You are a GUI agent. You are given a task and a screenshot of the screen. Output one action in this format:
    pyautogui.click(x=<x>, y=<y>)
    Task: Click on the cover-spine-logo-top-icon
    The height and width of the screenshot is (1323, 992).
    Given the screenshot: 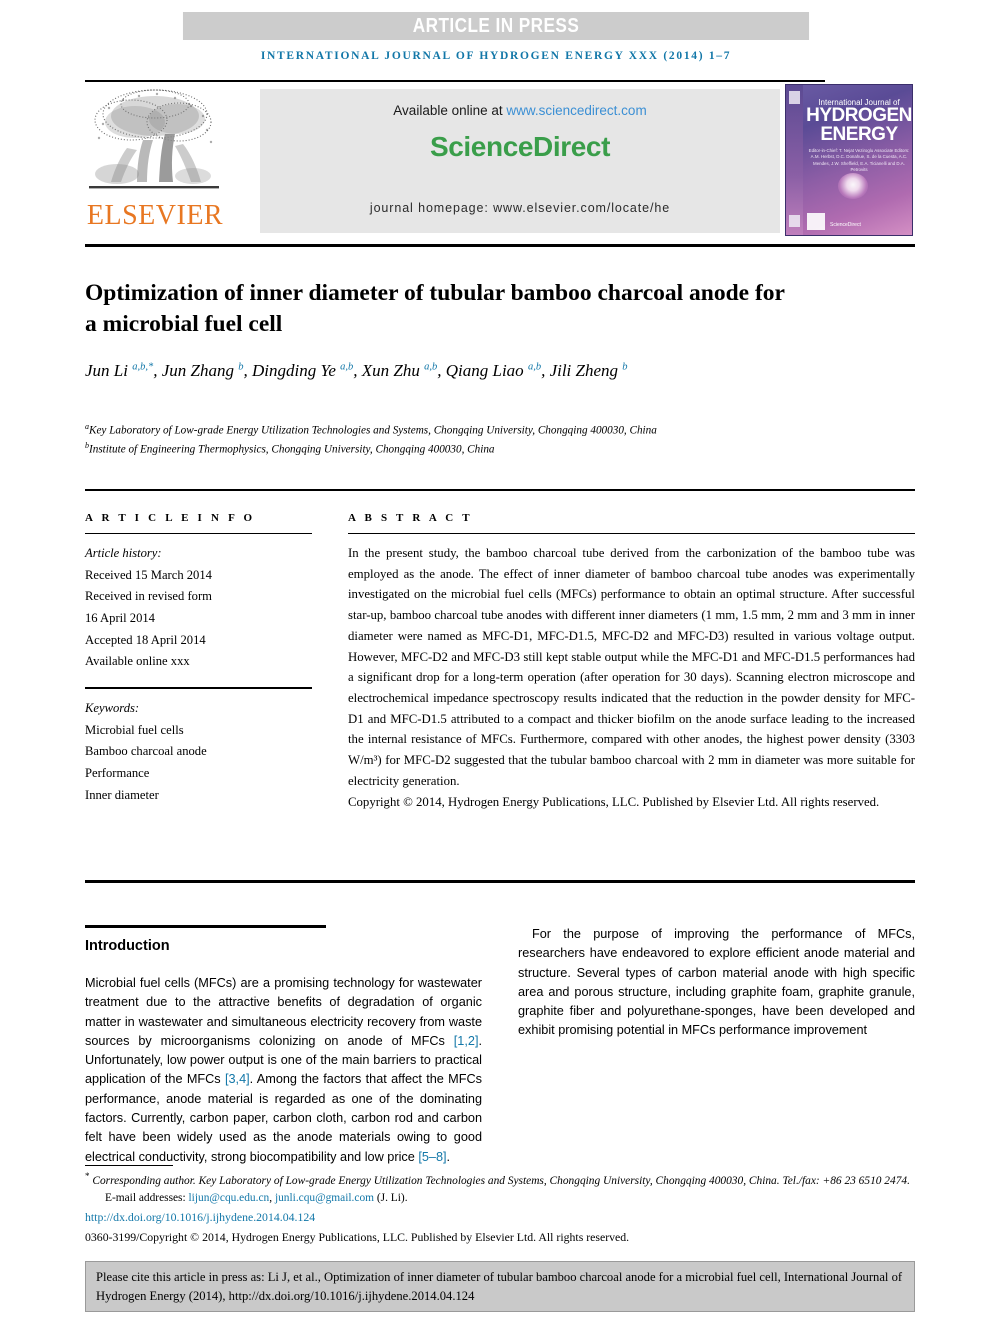 What is the action you would take?
    pyautogui.click(x=794, y=97)
    